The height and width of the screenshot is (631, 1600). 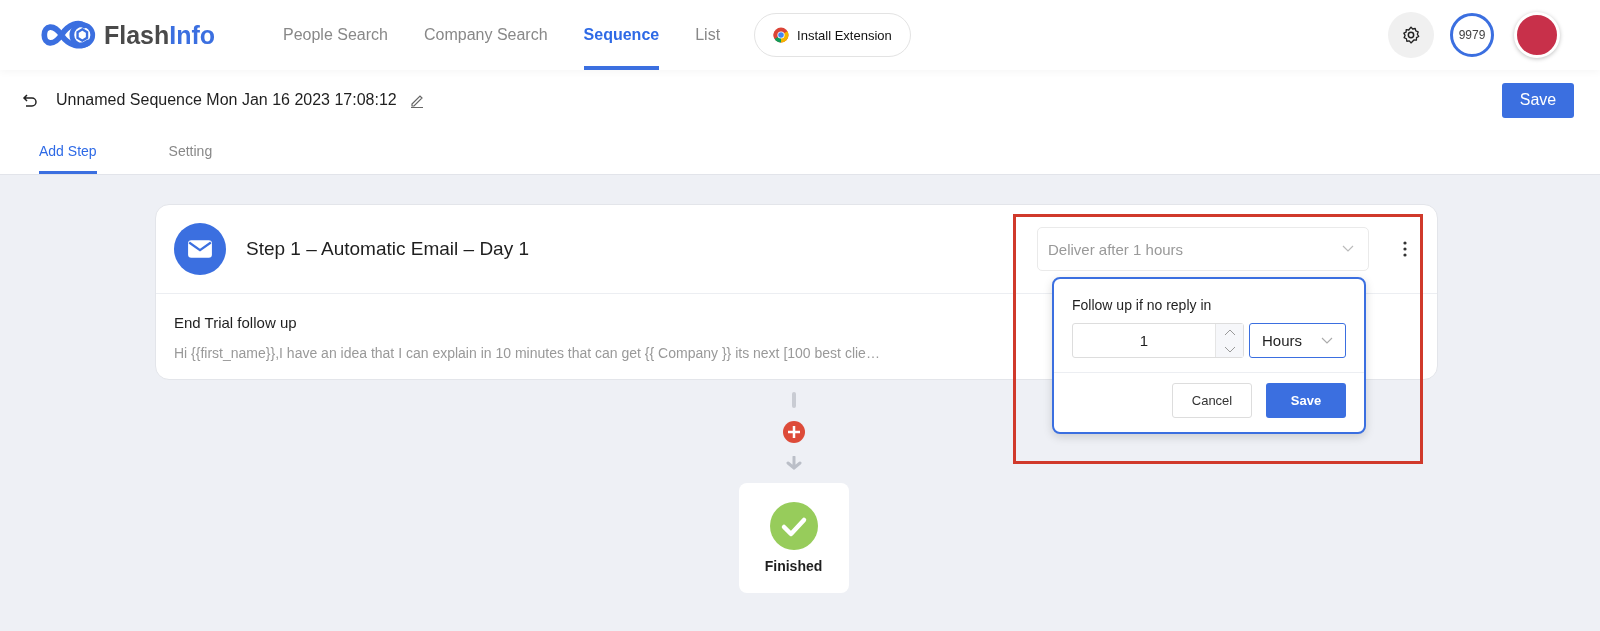 I want to click on settings-button, so click(x=1411, y=35).